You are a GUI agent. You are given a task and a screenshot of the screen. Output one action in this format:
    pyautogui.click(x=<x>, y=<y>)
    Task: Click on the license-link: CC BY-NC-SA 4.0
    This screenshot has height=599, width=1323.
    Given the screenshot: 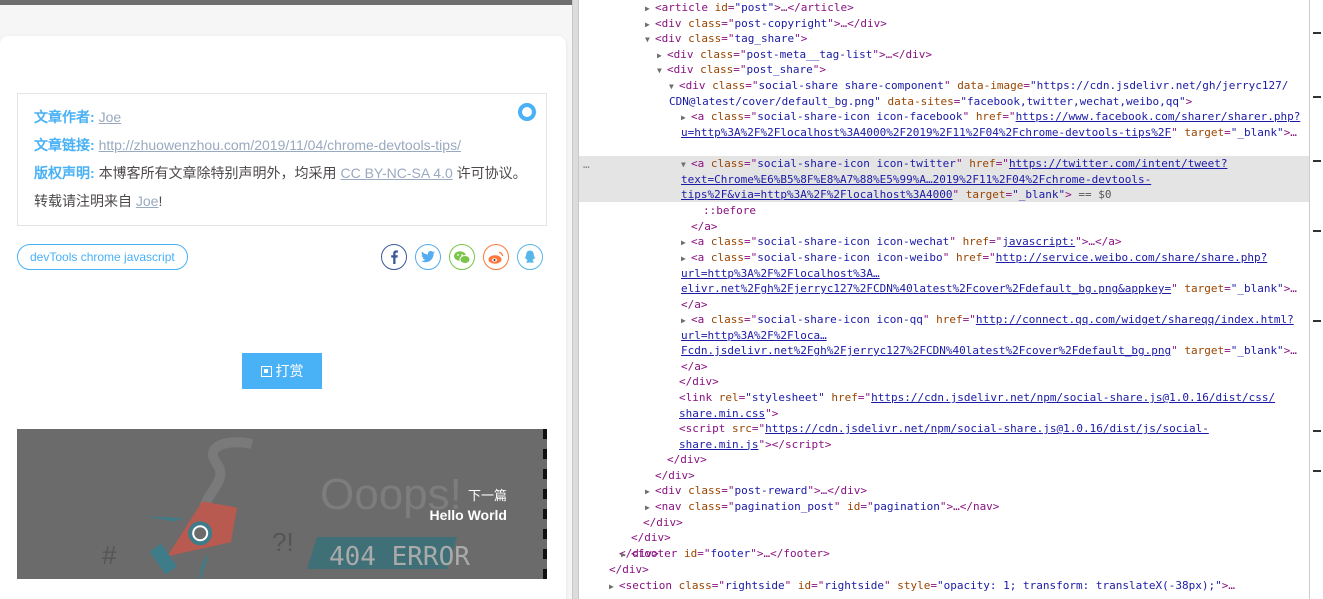 What is the action you would take?
    pyautogui.click(x=396, y=173)
    